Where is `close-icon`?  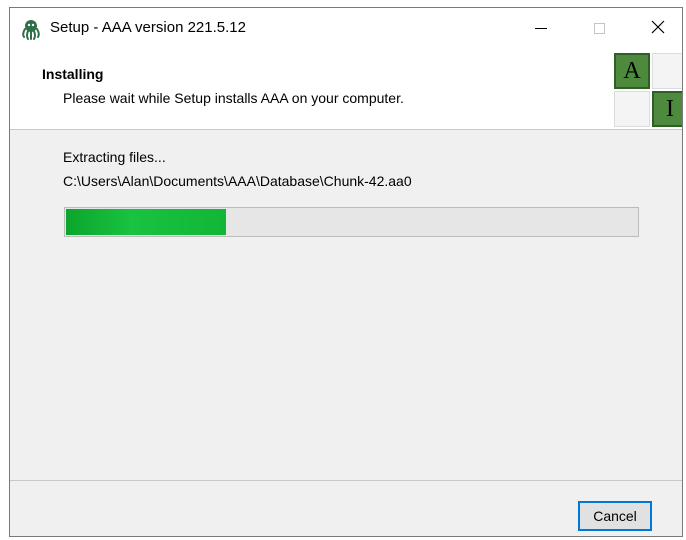
close-icon is located at coordinates (658, 28).